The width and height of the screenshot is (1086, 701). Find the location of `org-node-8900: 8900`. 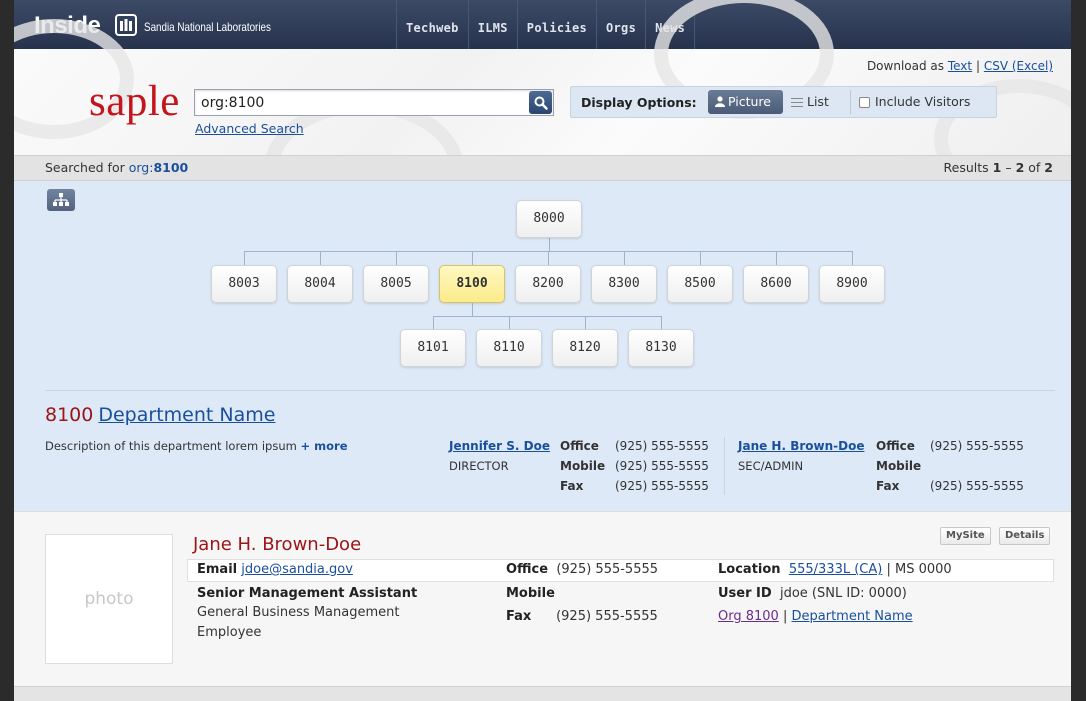

org-node-8900: 8900 is located at coordinates (852, 284).